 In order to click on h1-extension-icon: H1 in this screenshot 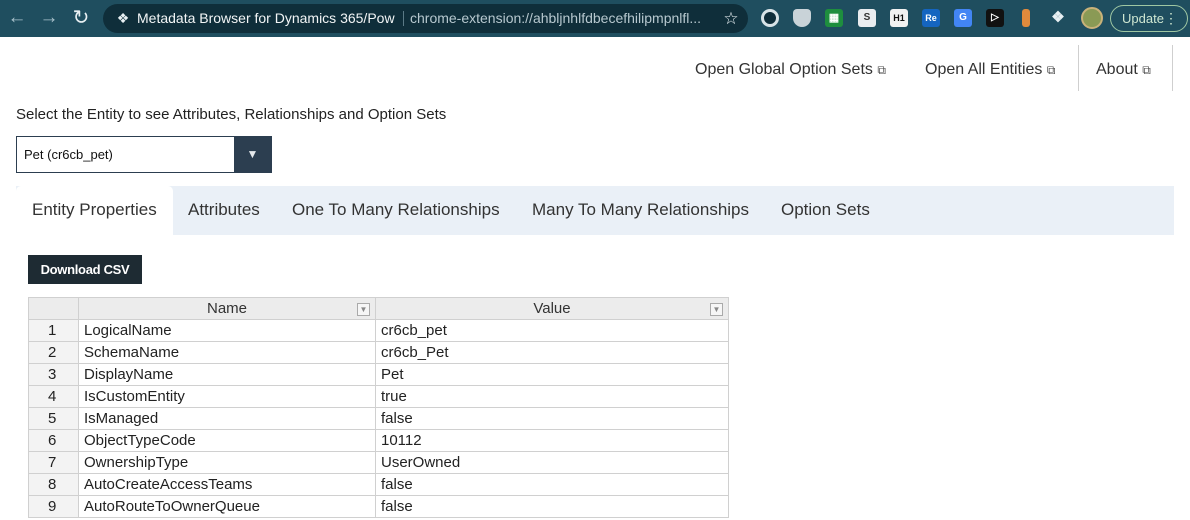, I will do `click(899, 18)`.